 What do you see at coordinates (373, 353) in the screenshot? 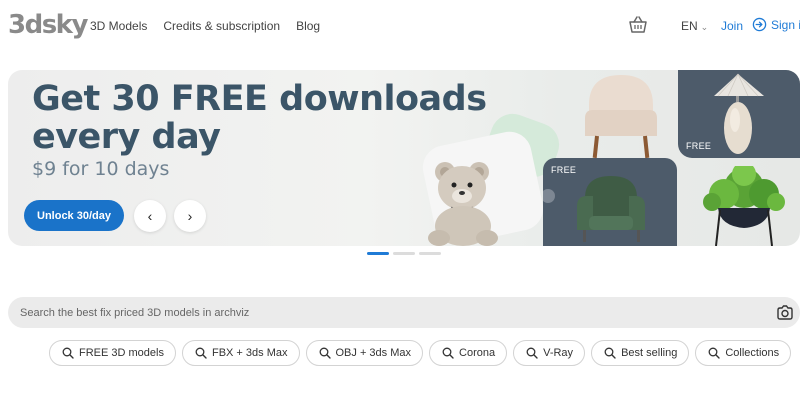
I see `chip-label: OBJ + 3ds Max` at bounding box center [373, 353].